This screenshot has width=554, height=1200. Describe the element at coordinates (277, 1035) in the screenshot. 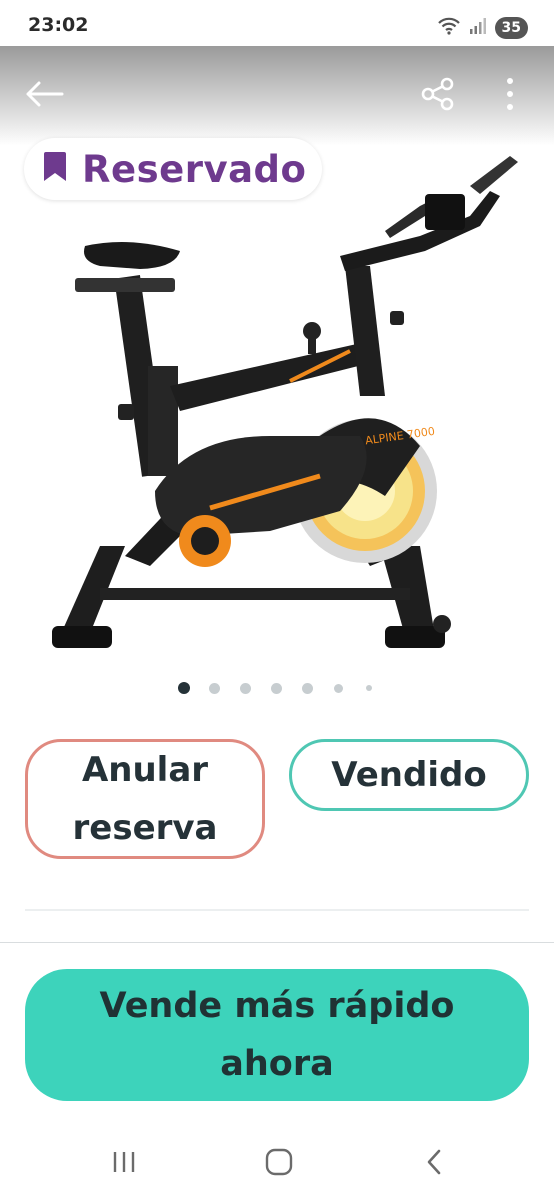

I see `sell-faster-button: Vende más rápido ahora` at that location.